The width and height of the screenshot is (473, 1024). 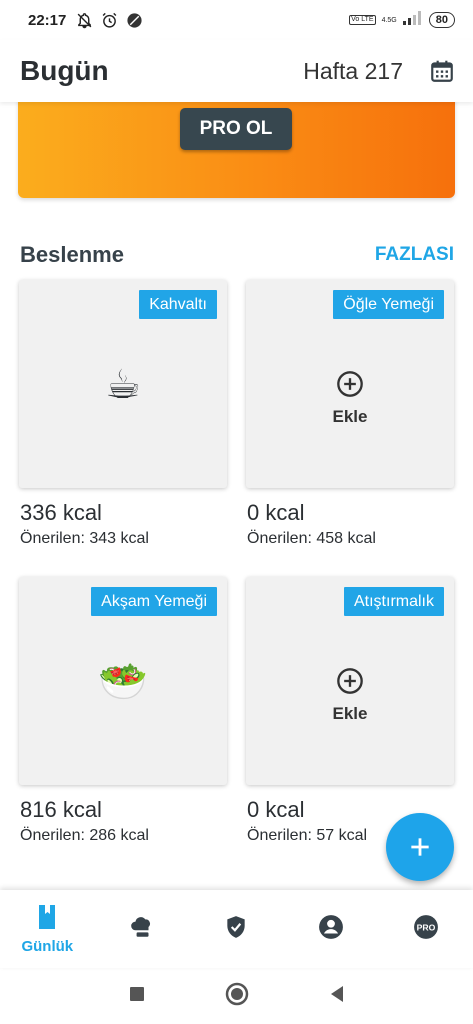 What do you see at coordinates (84, 538) in the screenshot?
I see `meal-recommended: Önerilen: 343 kcal` at bounding box center [84, 538].